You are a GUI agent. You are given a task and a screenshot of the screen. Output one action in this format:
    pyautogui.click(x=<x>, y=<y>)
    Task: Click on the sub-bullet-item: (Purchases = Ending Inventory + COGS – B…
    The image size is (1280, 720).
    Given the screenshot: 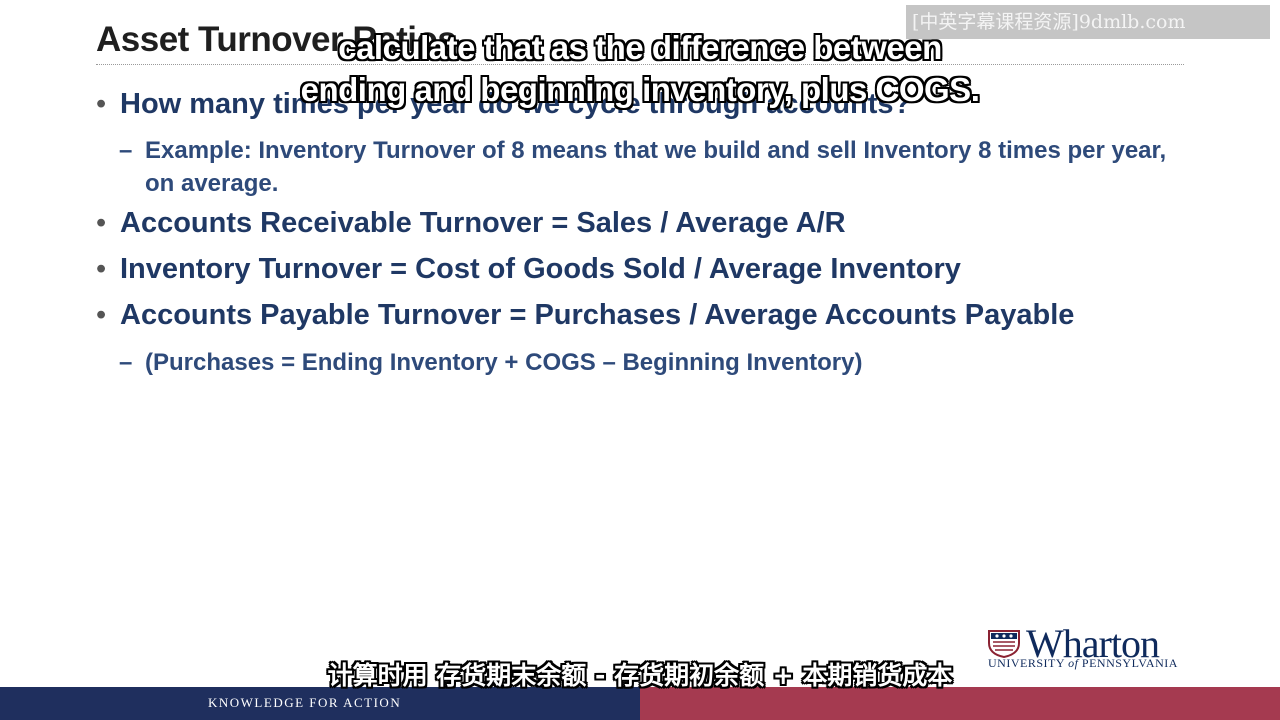 What is the action you would take?
    pyautogui.click(x=647, y=362)
    